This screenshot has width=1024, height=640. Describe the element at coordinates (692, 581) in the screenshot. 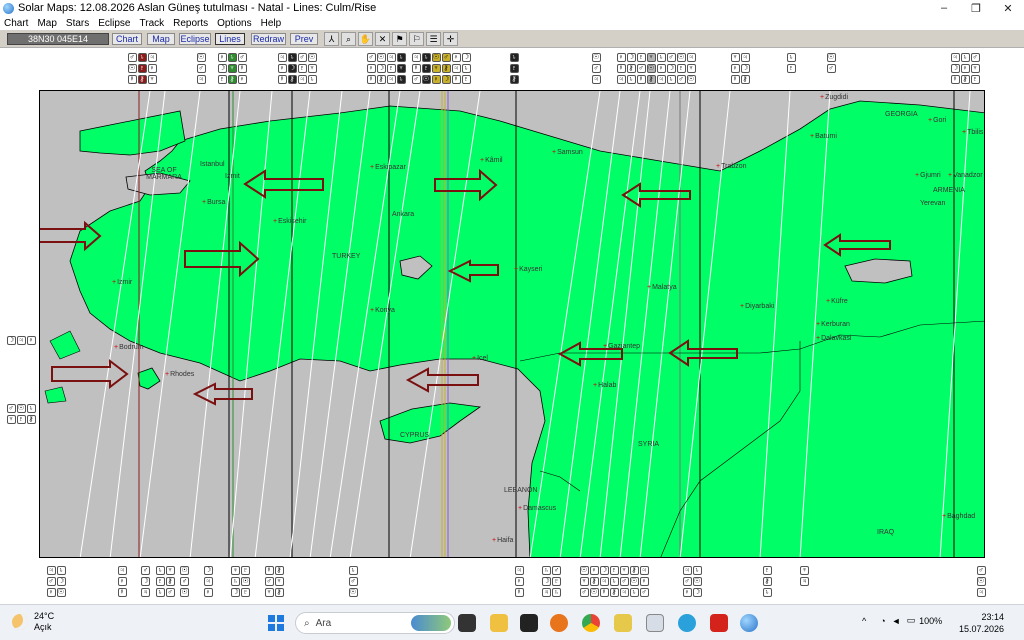

I see `bottom-glyph-column: ♂ ☉` at that location.